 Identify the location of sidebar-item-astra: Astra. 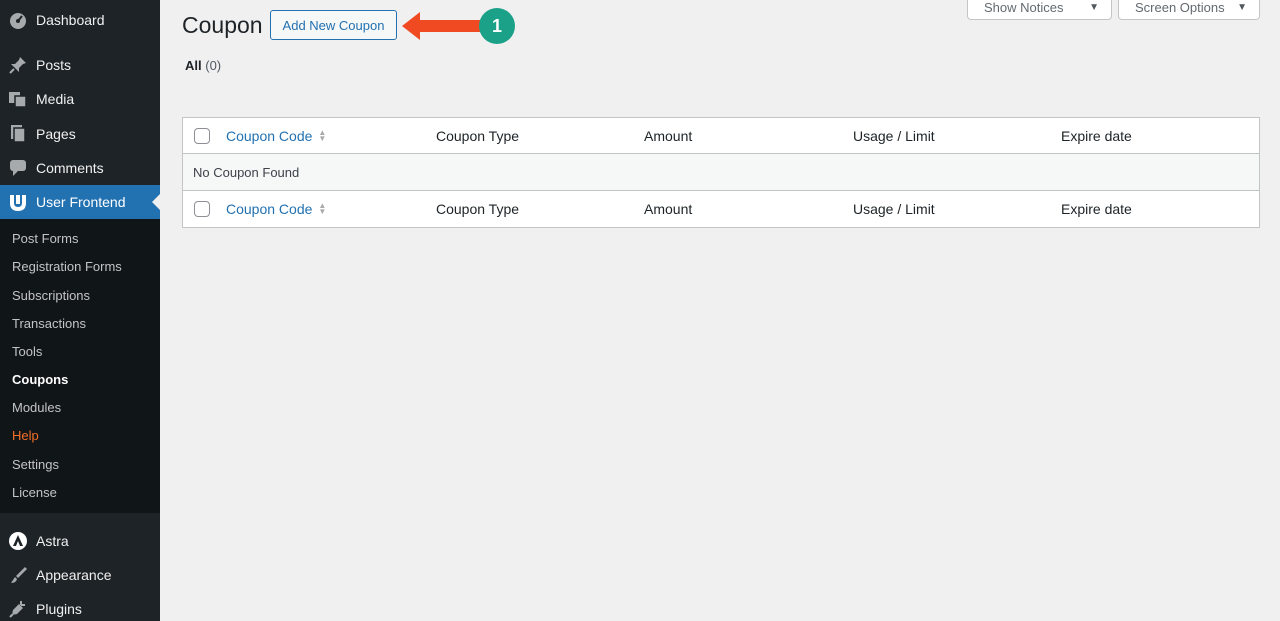
(80, 541).